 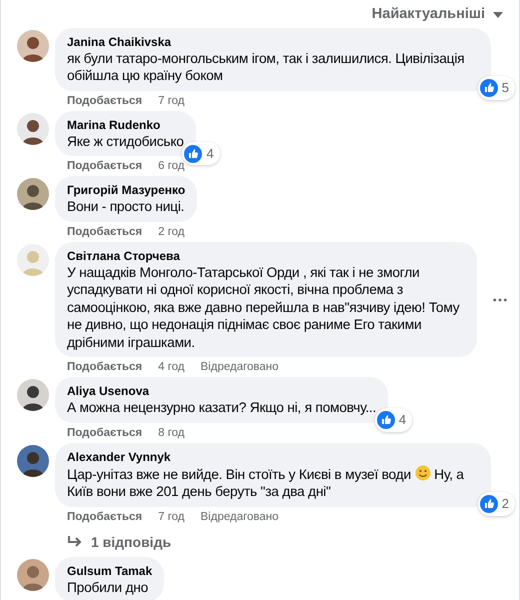 What do you see at coordinates (422, 472) in the screenshot?
I see `smiley-icon` at bounding box center [422, 472].